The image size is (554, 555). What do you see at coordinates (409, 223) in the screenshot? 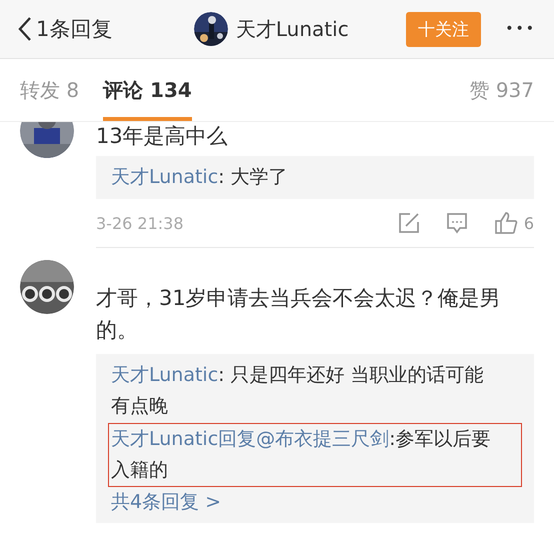
I see `share-icon` at bounding box center [409, 223].